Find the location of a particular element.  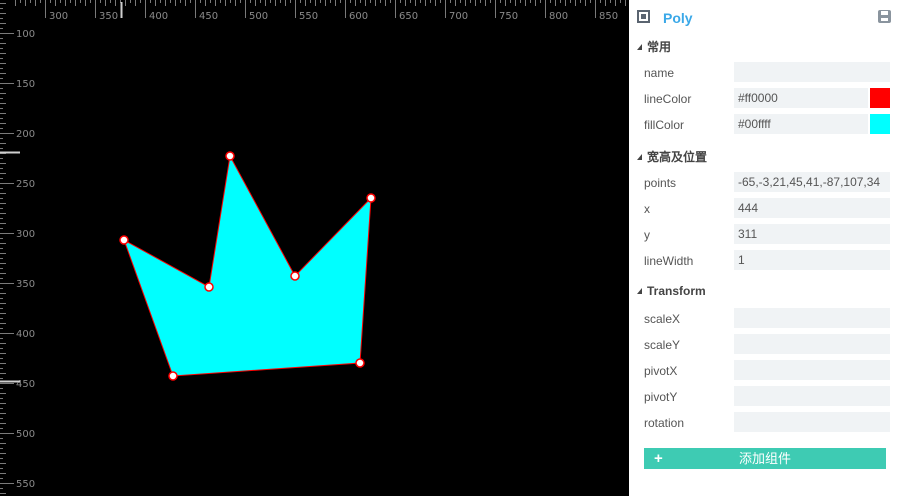

y-label: y is located at coordinates (647, 235).